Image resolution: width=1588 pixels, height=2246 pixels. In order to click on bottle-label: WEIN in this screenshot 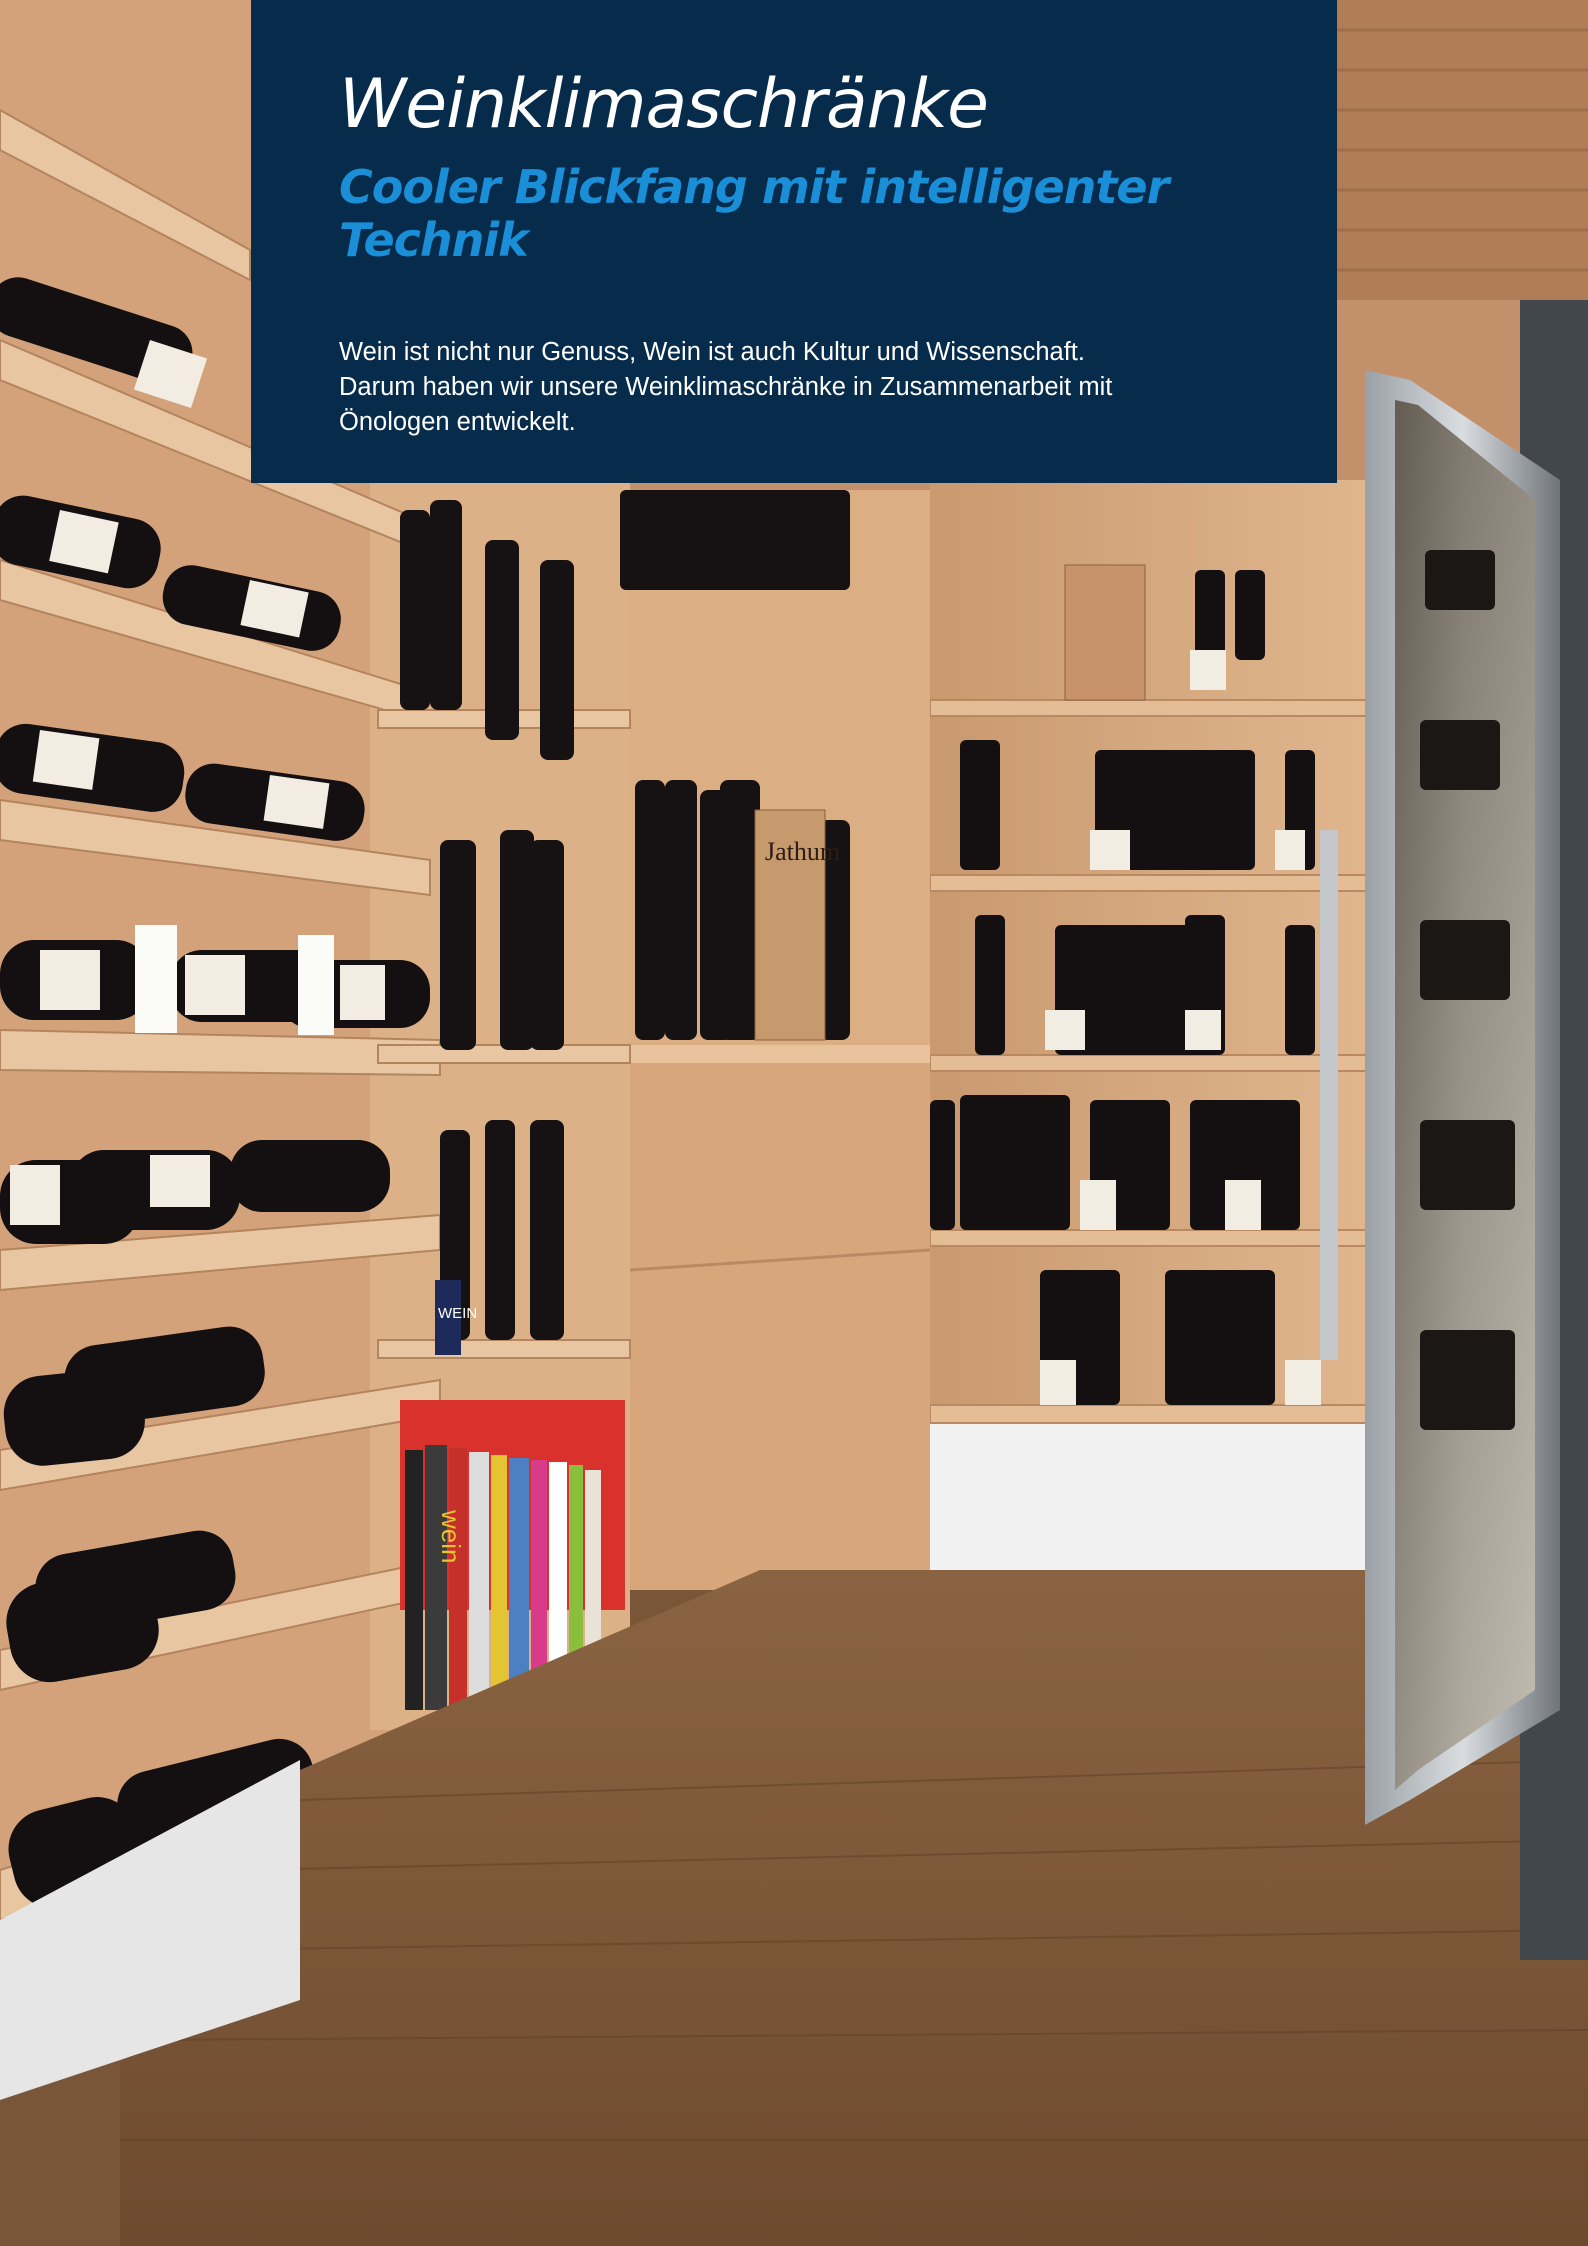, I will do `click(457, 1313)`.